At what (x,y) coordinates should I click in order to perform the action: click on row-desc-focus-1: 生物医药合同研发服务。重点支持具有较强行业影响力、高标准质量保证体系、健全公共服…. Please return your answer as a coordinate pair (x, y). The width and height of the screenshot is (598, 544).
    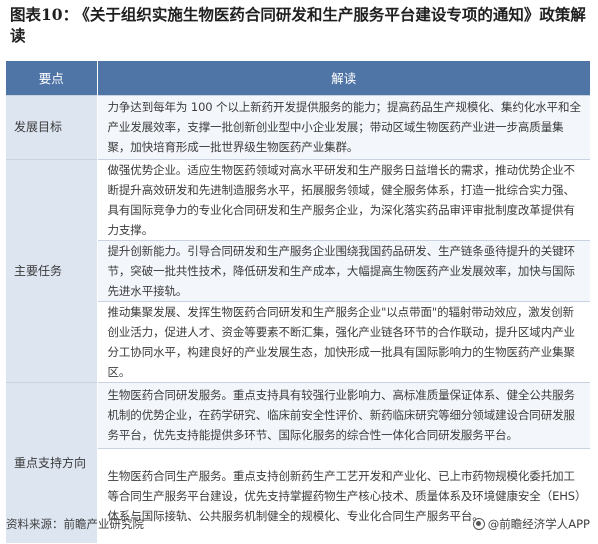
    Looking at the image, I should click on (343, 414).